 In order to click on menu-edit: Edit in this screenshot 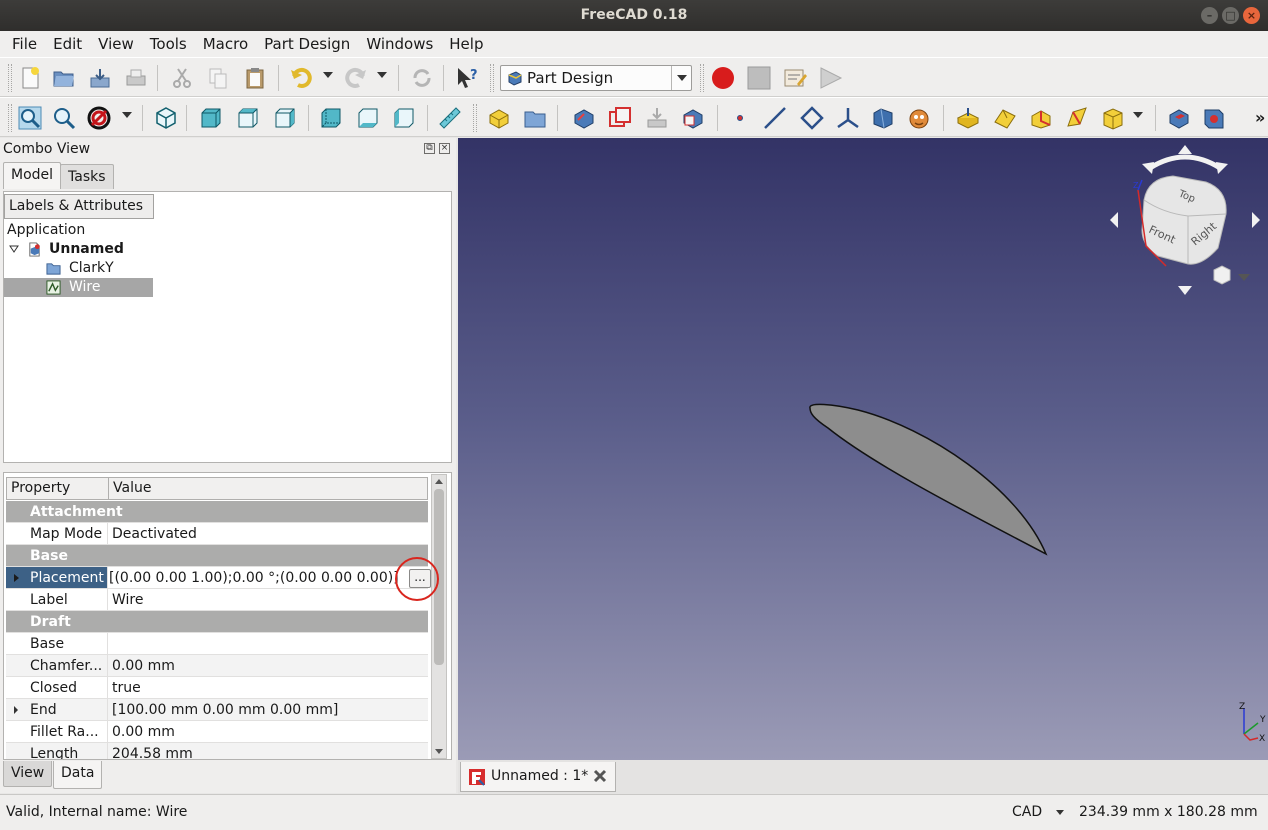, I will do `click(67, 44)`.